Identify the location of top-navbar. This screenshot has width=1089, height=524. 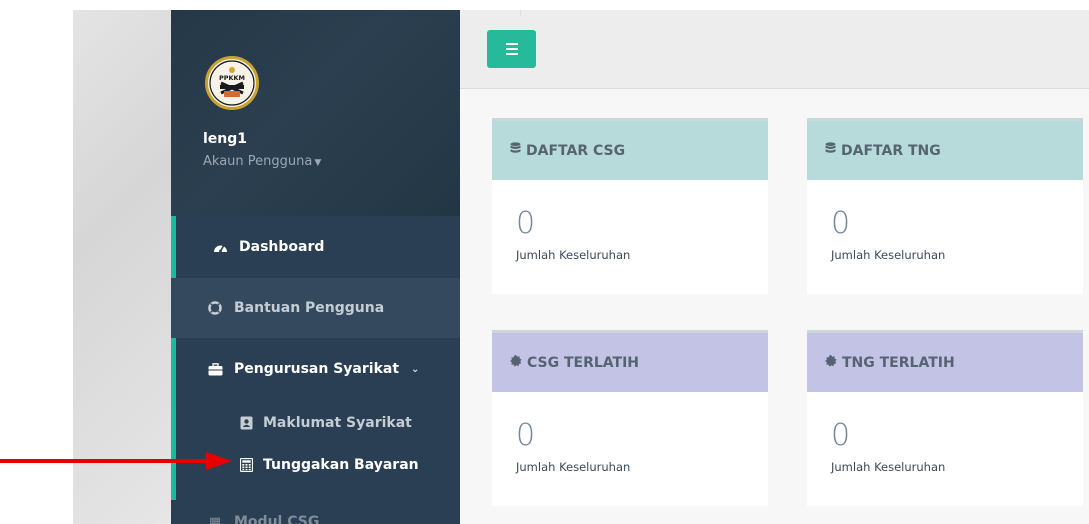
(774, 49).